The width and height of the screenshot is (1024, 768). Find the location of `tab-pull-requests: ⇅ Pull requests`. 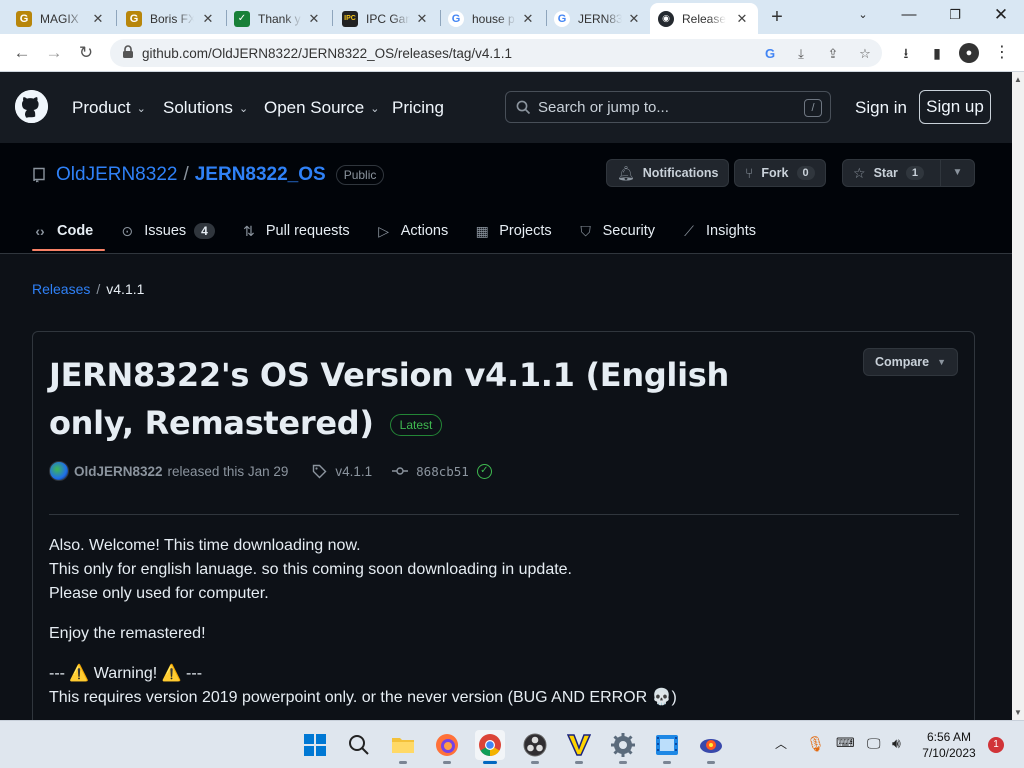

tab-pull-requests: ⇅ Pull requests is located at coordinates (295, 231).